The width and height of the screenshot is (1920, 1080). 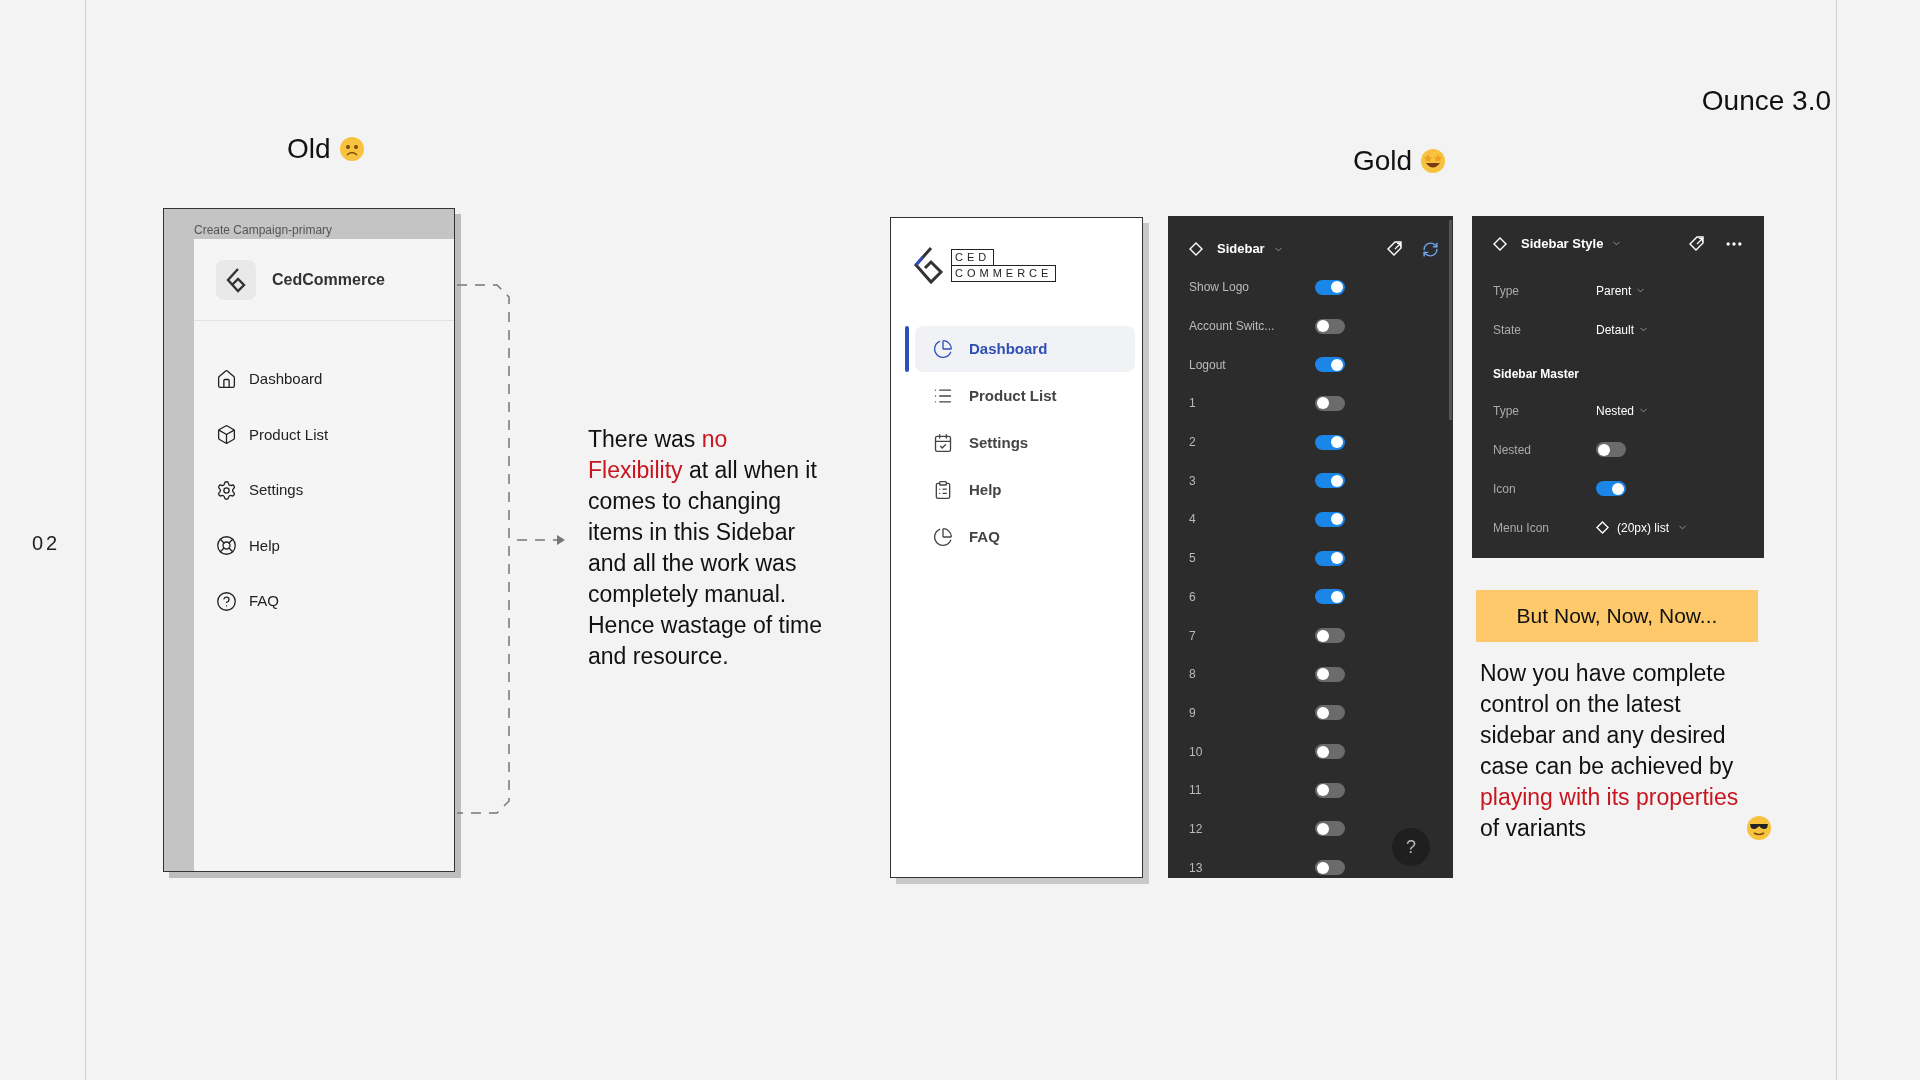 I want to click on property-label: 13, so click(x=1196, y=868).